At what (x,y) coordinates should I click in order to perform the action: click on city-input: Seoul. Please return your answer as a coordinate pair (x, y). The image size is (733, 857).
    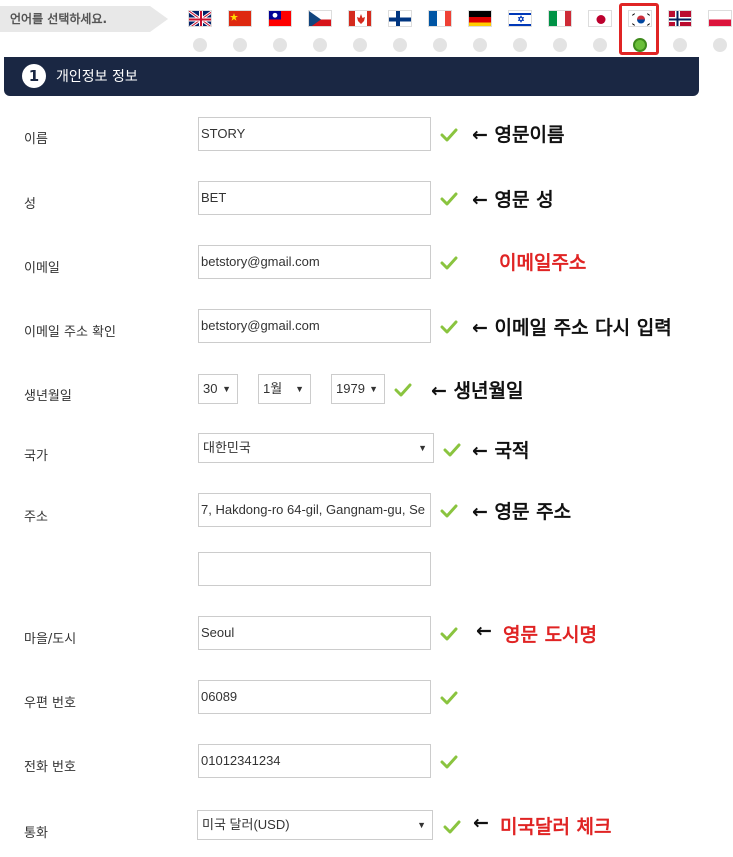
    Looking at the image, I should click on (314, 633).